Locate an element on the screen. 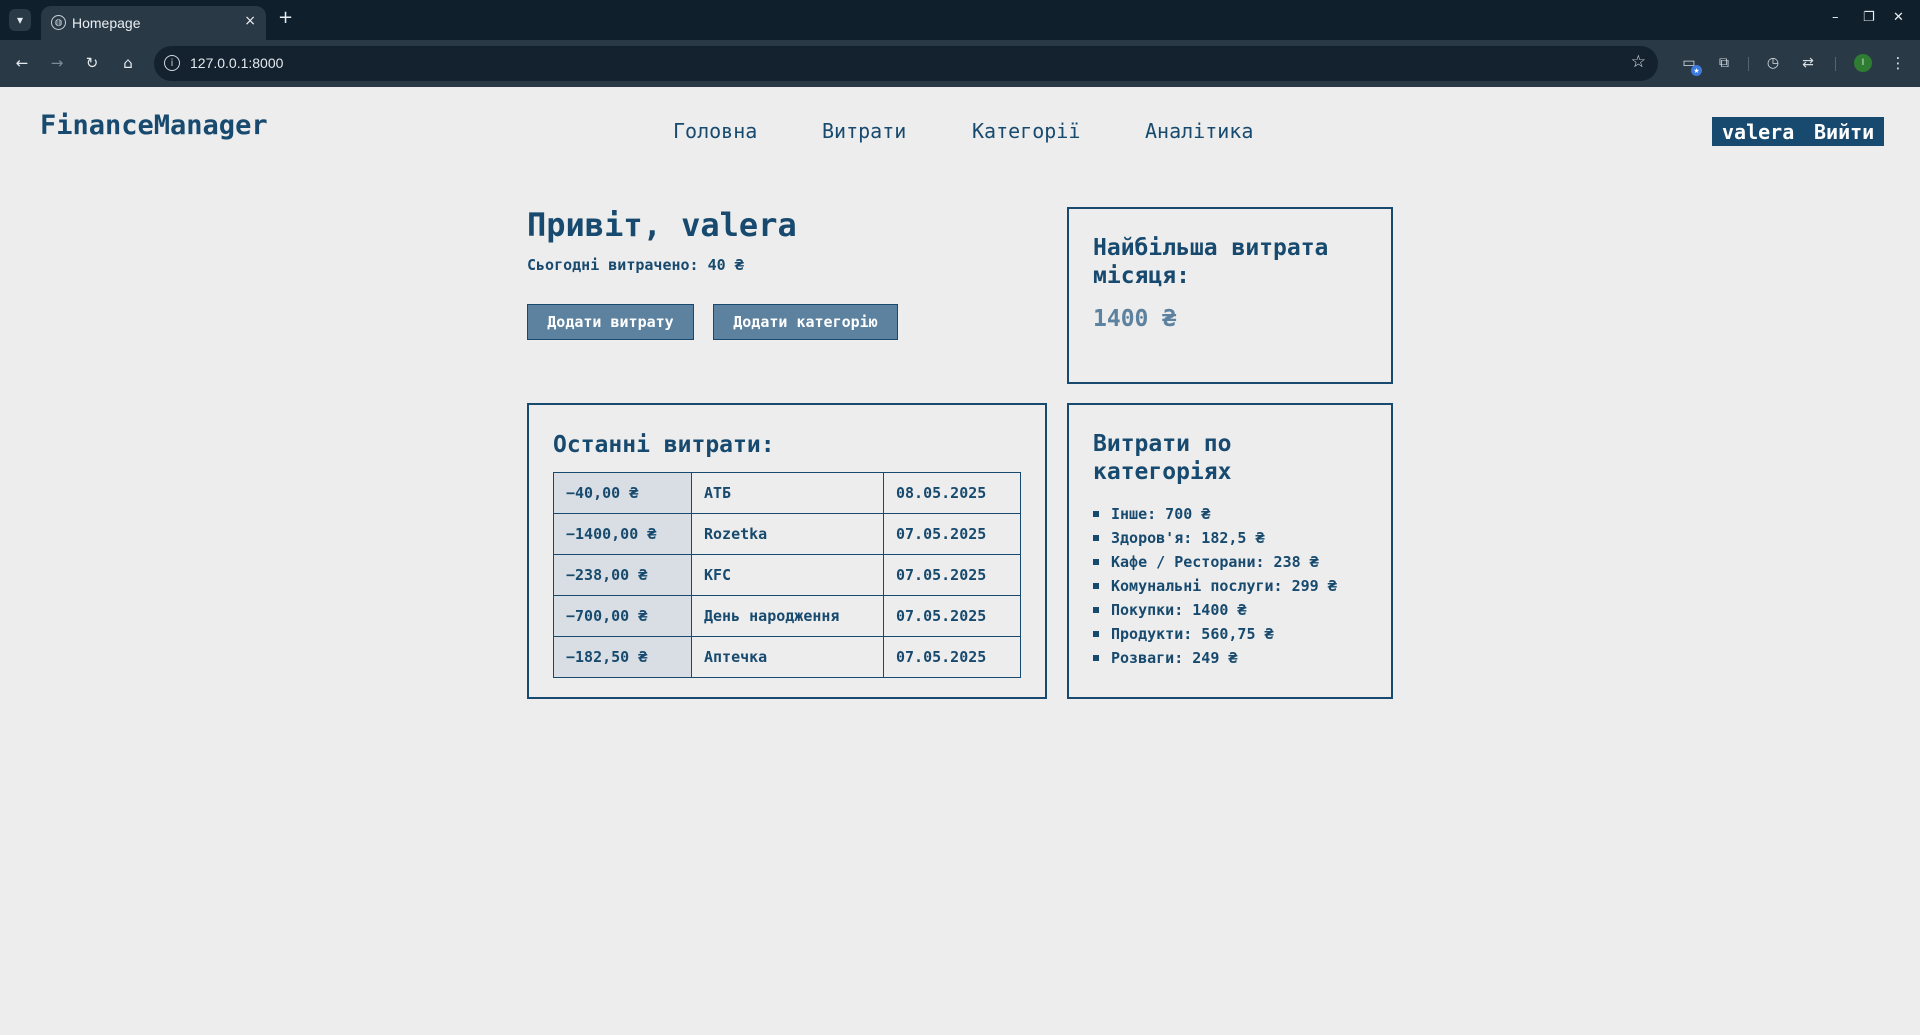 The height and width of the screenshot is (1035, 1920). url-text: 127.0.0.1:8000 is located at coordinates (236, 63).